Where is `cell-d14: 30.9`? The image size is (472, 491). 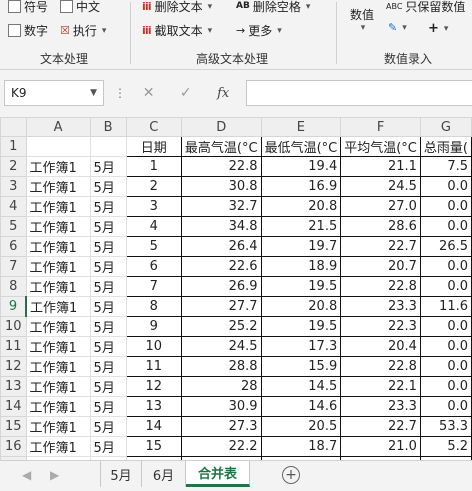
cell-d14: 30.9 is located at coordinates (221, 406).